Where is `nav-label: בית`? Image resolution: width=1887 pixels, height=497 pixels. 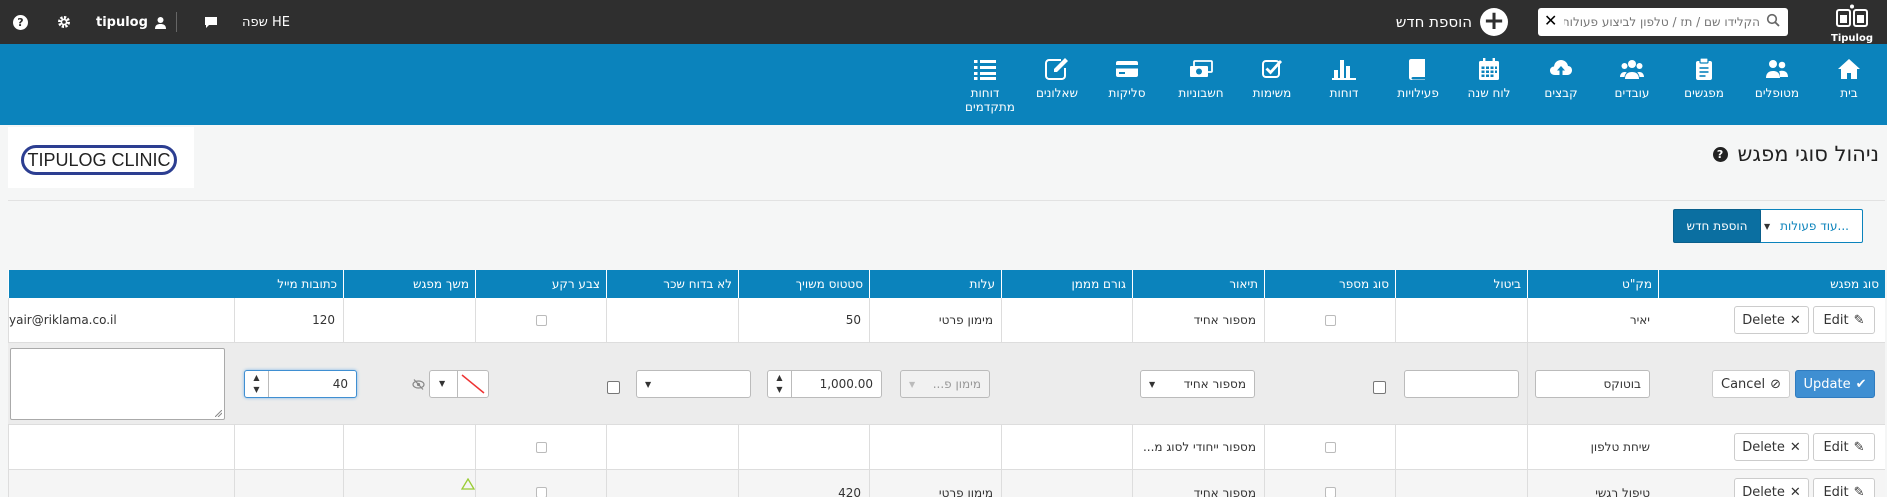
nav-label: בית is located at coordinates (1849, 93).